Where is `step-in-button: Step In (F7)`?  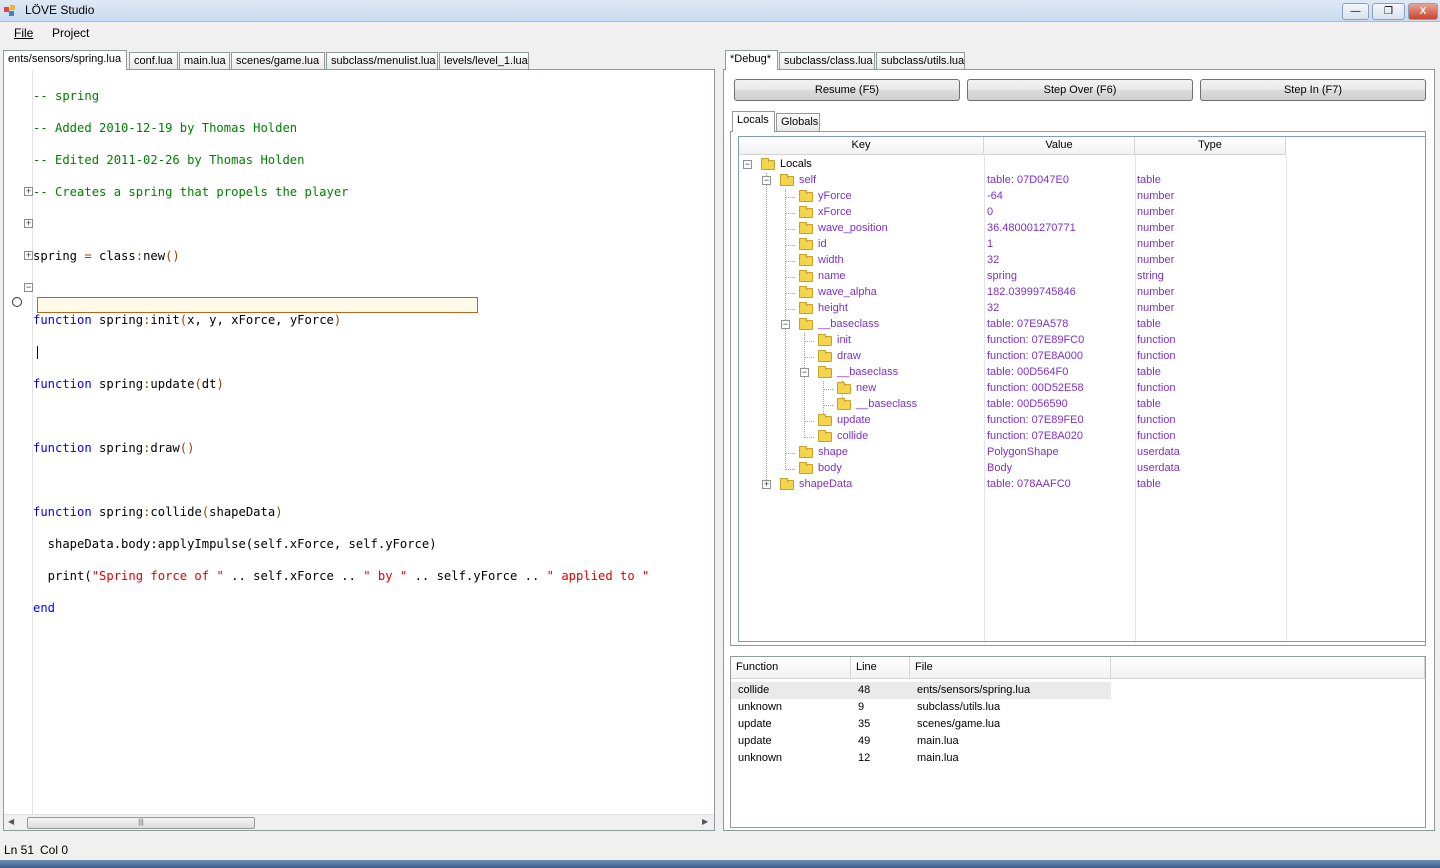 step-in-button: Step In (F7) is located at coordinates (1313, 90).